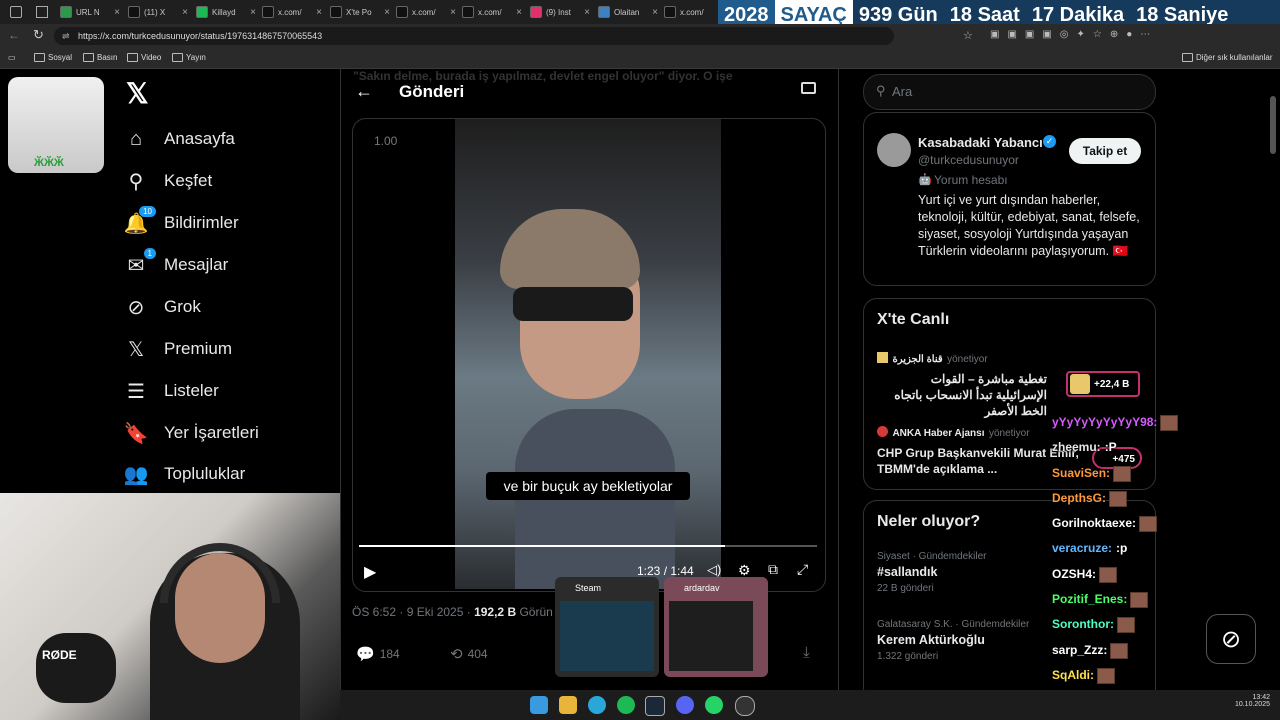 The height and width of the screenshot is (720, 1280). Describe the element at coordinates (14, 35) in the screenshot. I see `back-icon: ←` at that location.